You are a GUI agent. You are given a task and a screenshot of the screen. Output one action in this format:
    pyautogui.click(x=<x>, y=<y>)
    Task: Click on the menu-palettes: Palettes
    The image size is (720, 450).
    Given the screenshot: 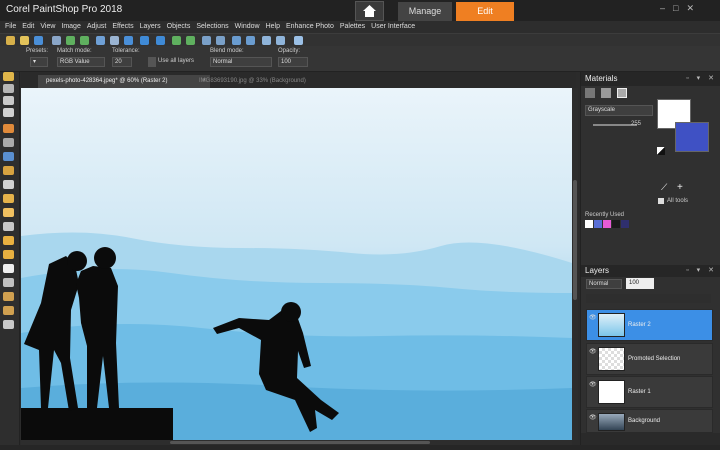 What is the action you would take?
    pyautogui.click(x=352, y=27)
    